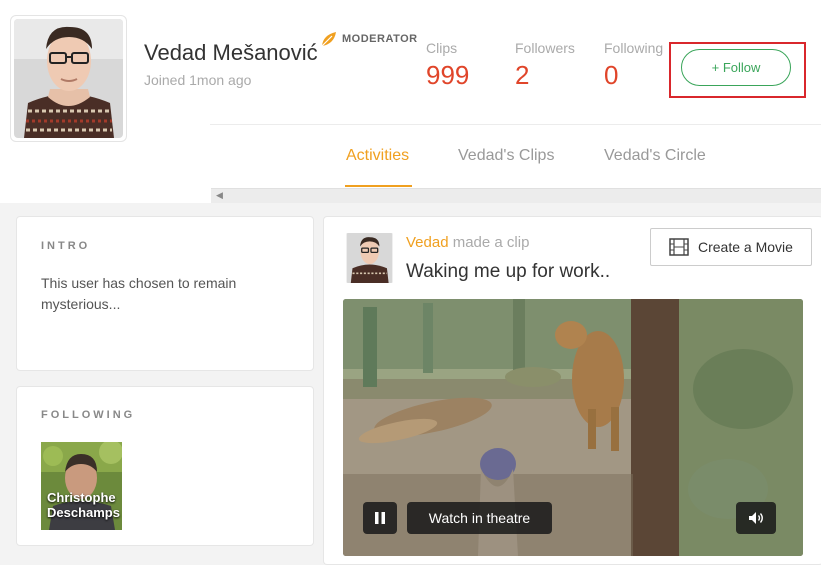 The image size is (821, 565). I want to click on feed-action-text: made a clip, so click(491, 242).